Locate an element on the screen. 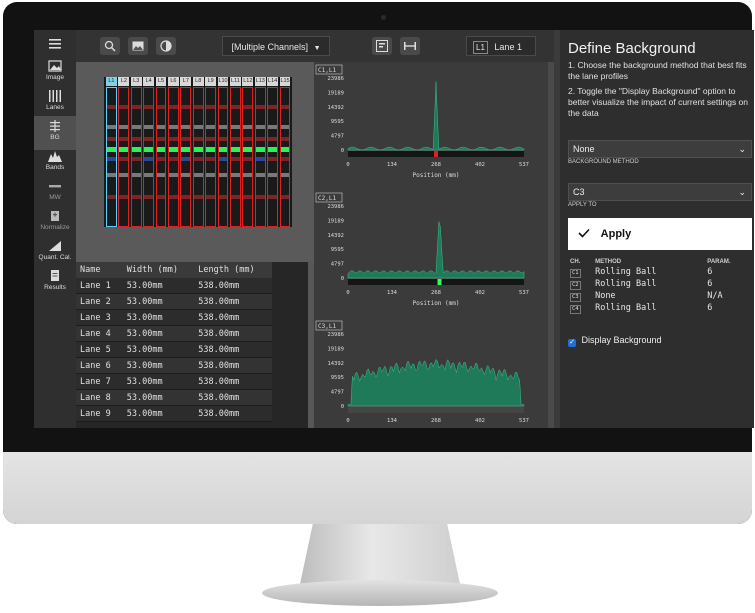  zoom-icon is located at coordinates (110, 46).